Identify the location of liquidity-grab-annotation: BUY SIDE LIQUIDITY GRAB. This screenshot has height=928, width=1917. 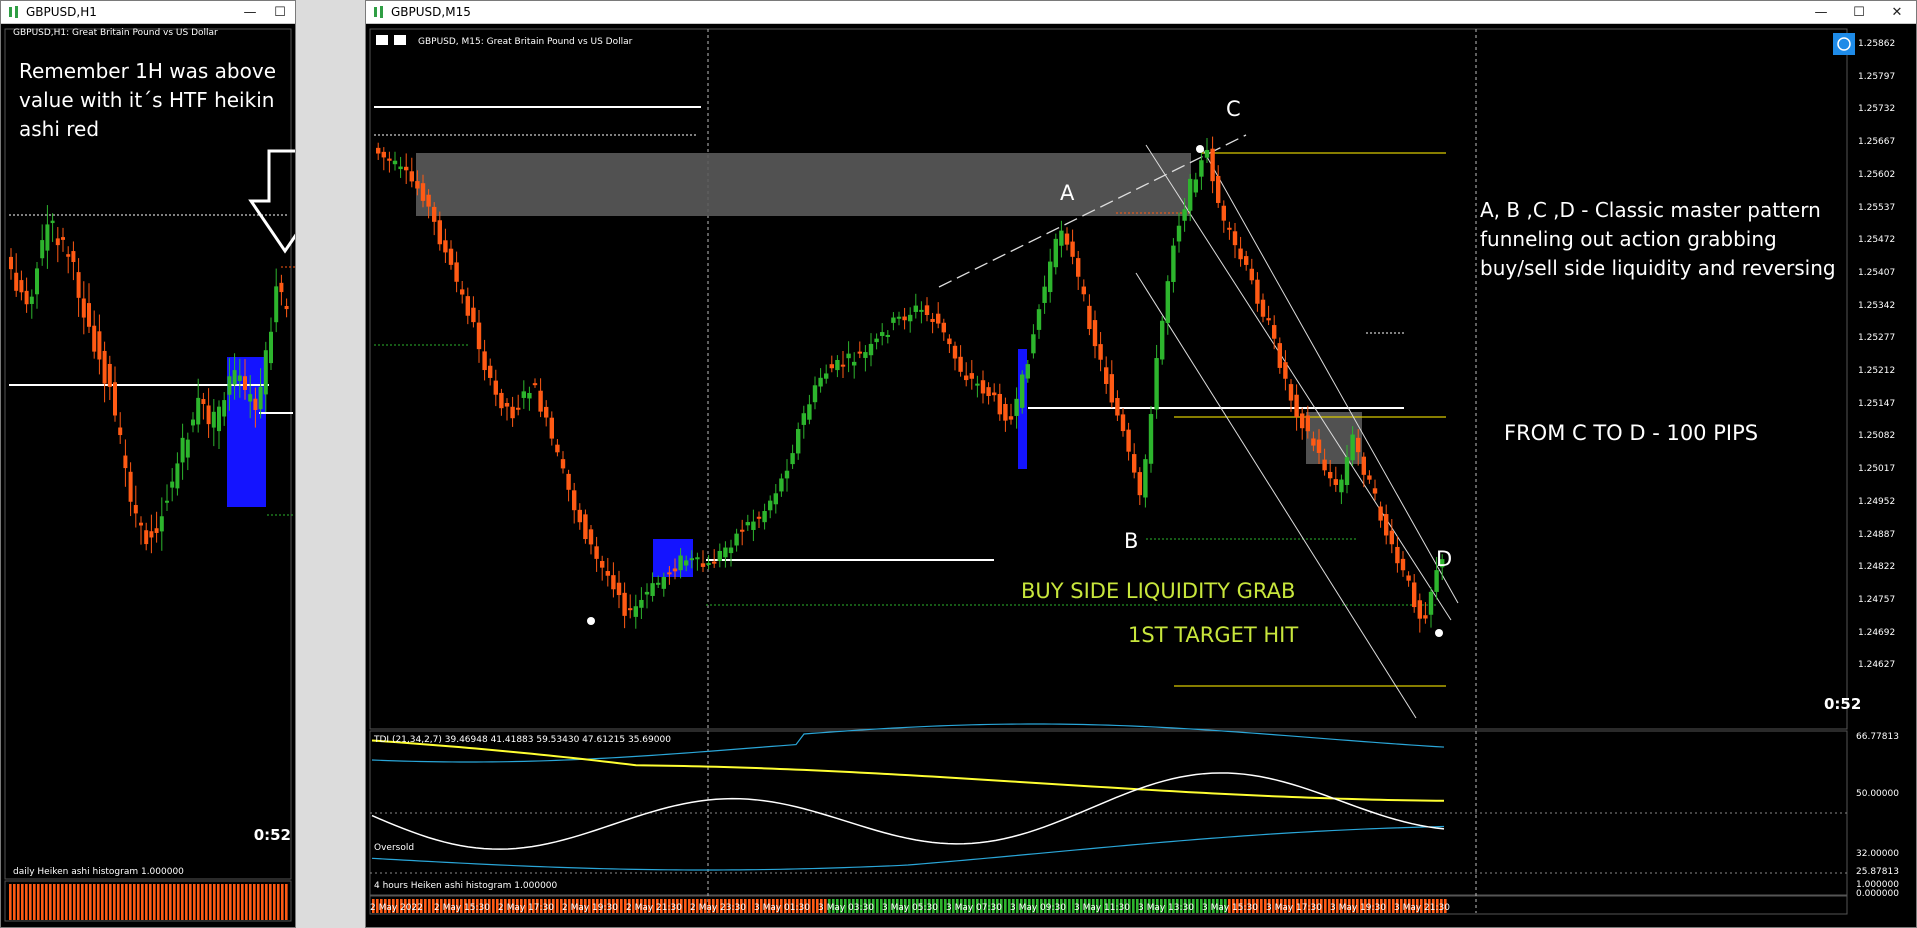
(1158, 591).